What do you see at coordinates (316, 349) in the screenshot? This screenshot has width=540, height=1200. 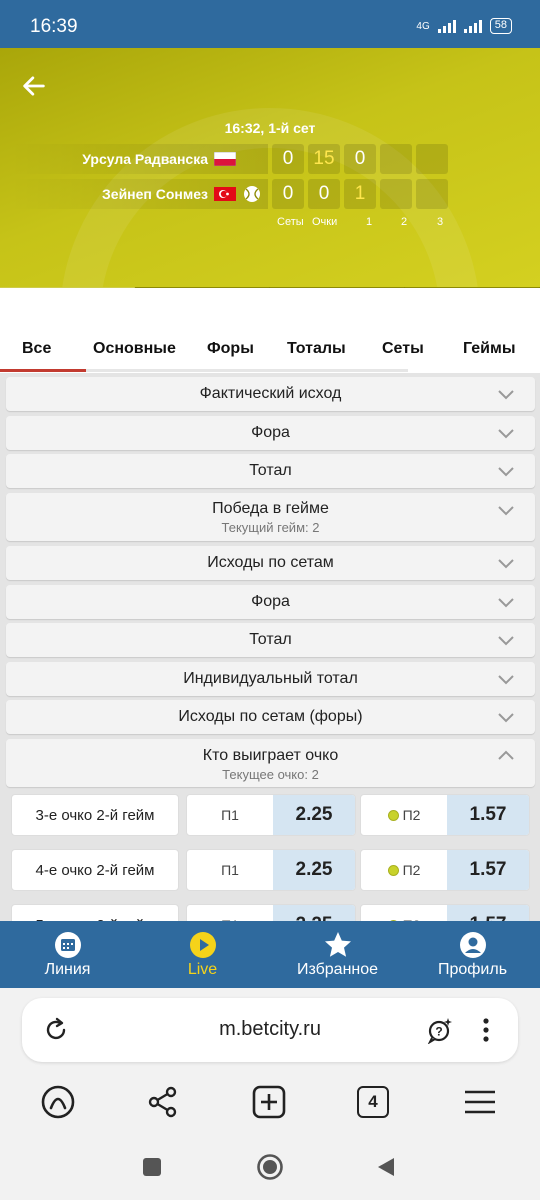 I see `tab-totals: Тоталы` at bounding box center [316, 349].